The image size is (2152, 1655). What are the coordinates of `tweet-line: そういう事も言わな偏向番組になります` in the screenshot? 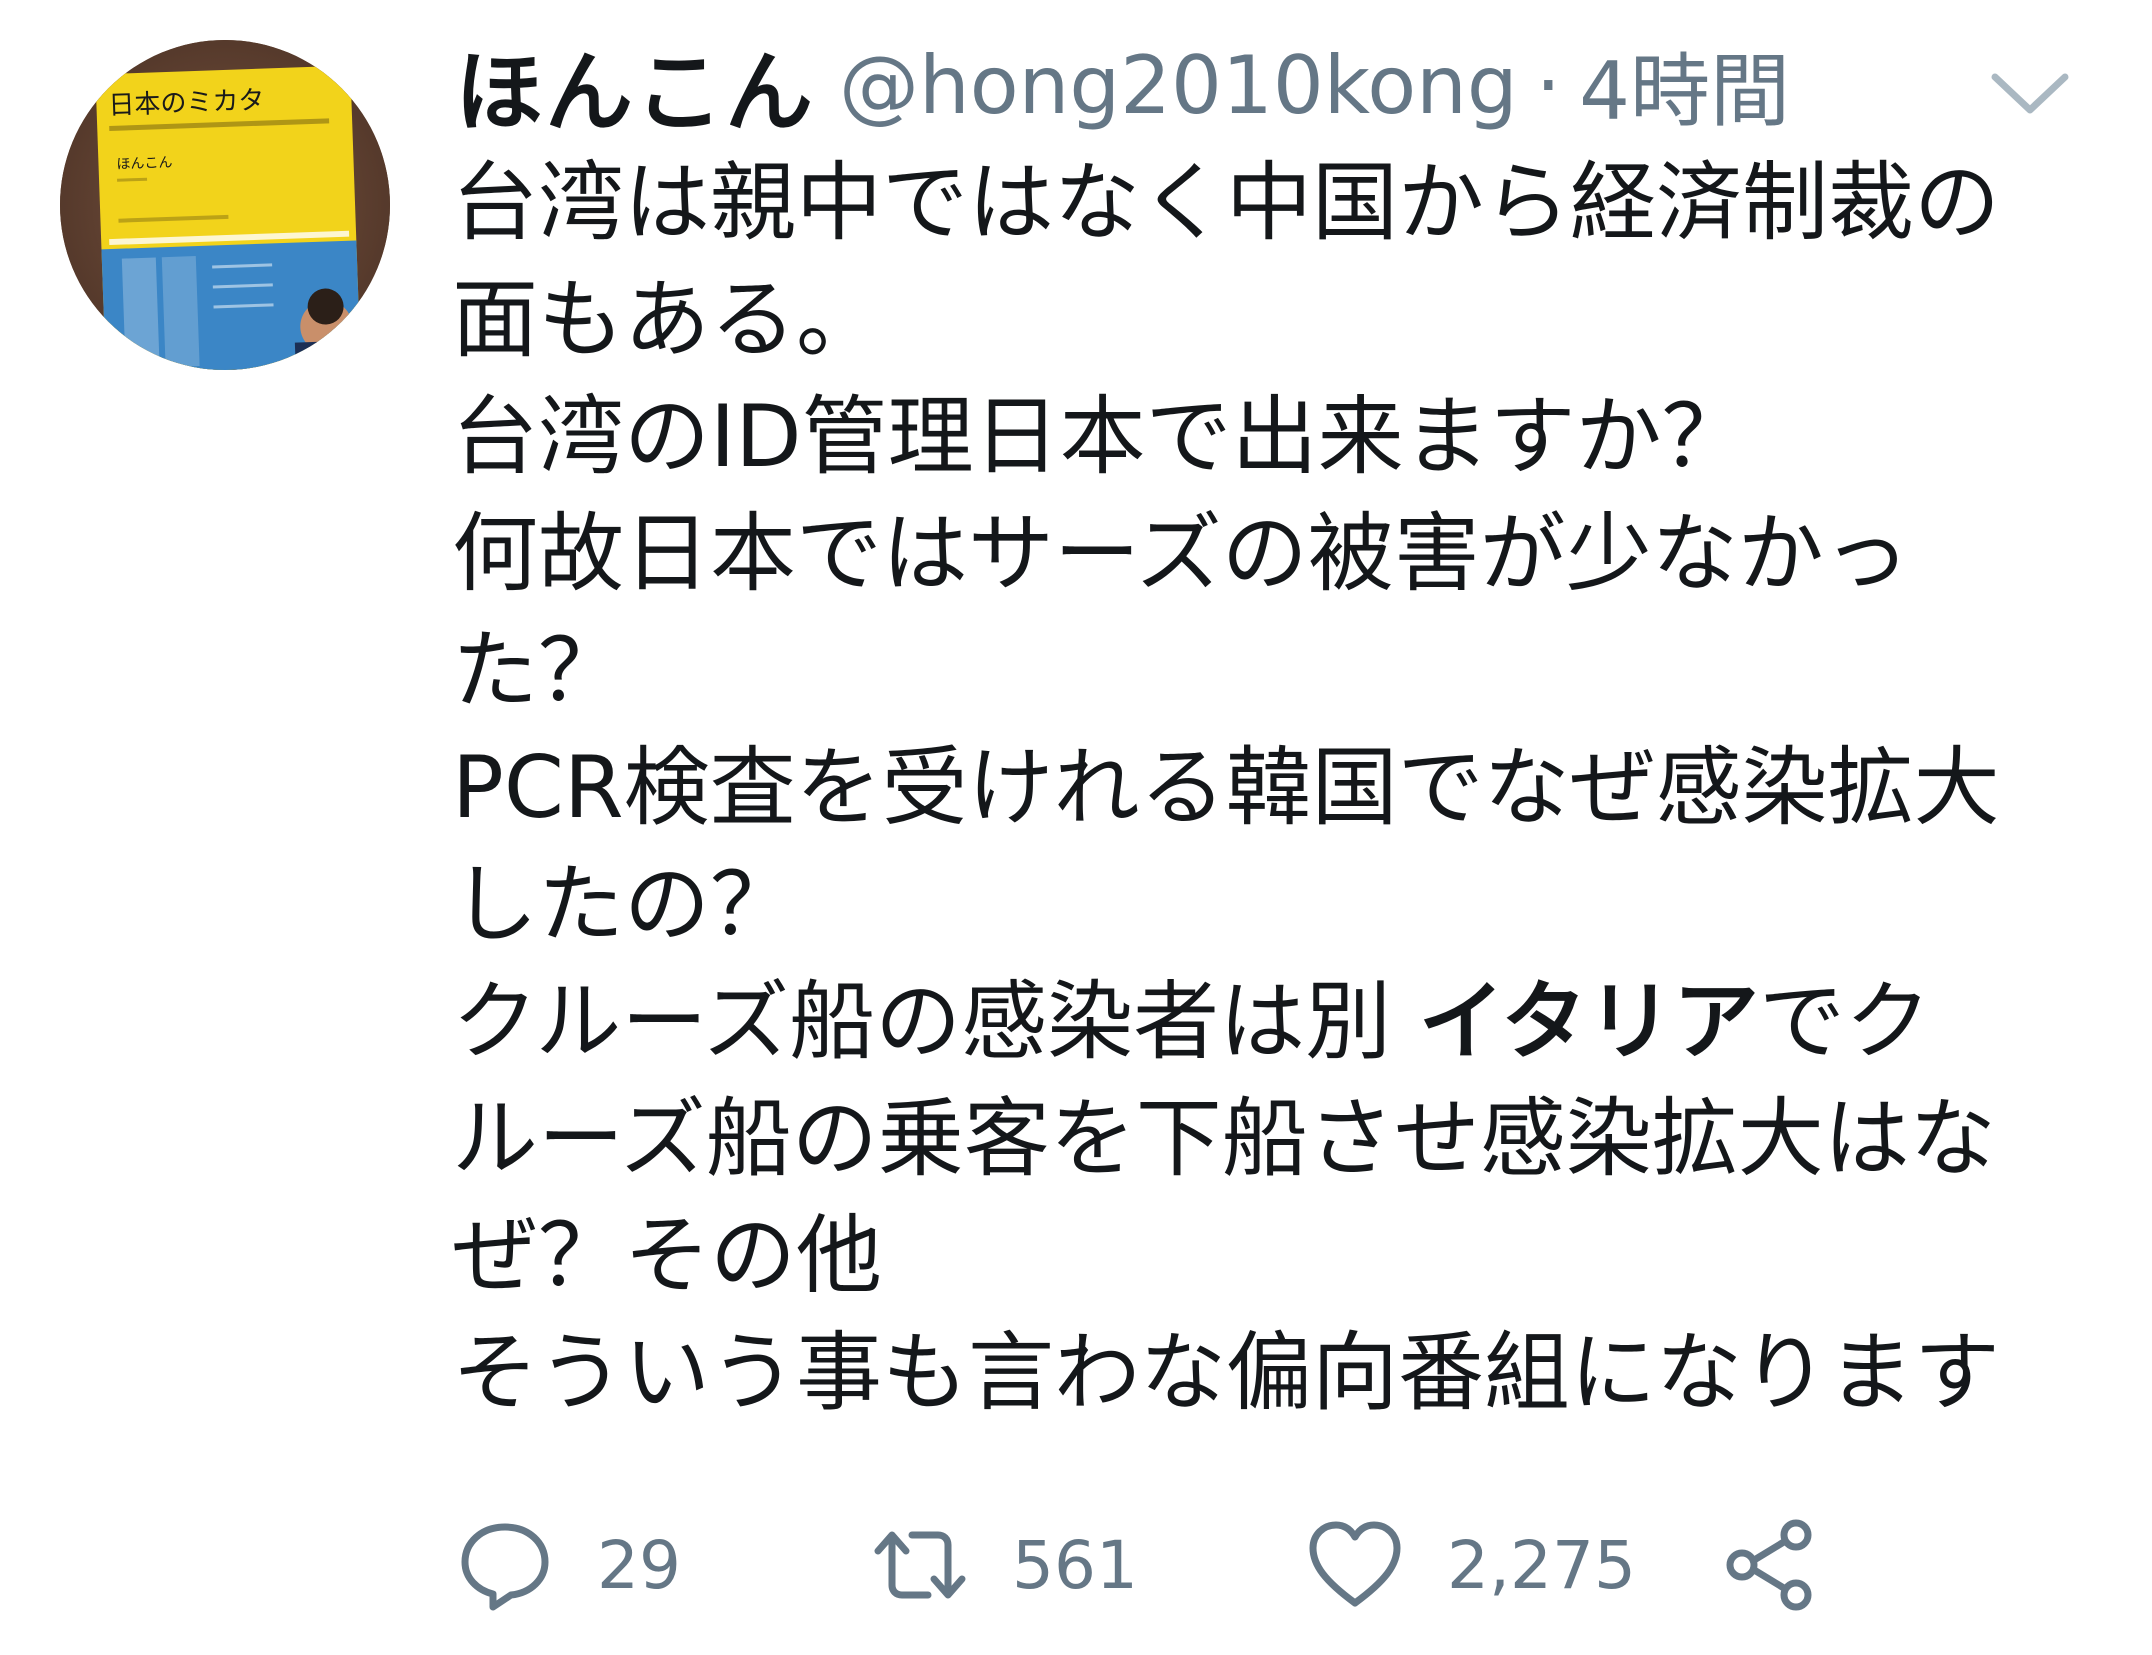 It's located at (1226, 1373).